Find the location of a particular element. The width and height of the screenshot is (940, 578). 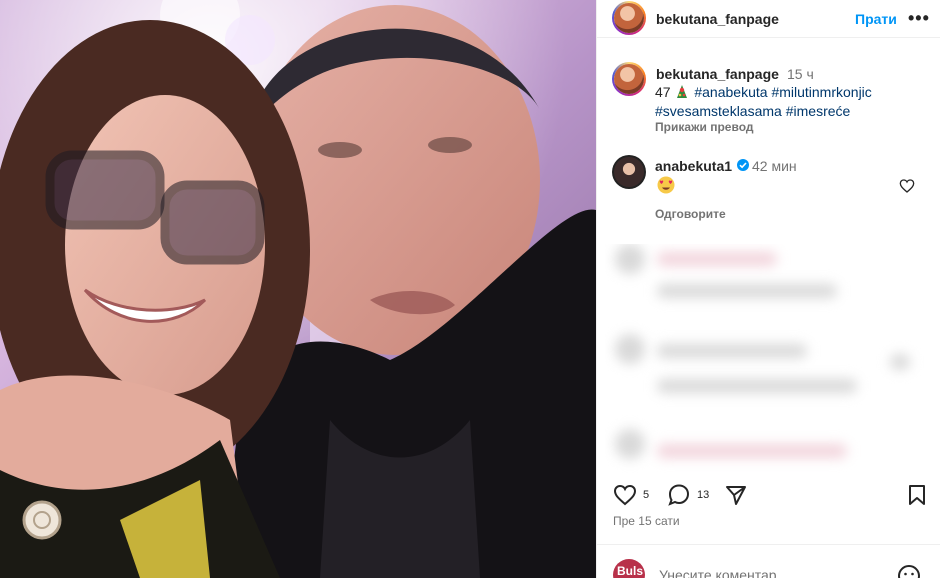

comment-username: anabekuta1 is located at coordinates (693, 166).